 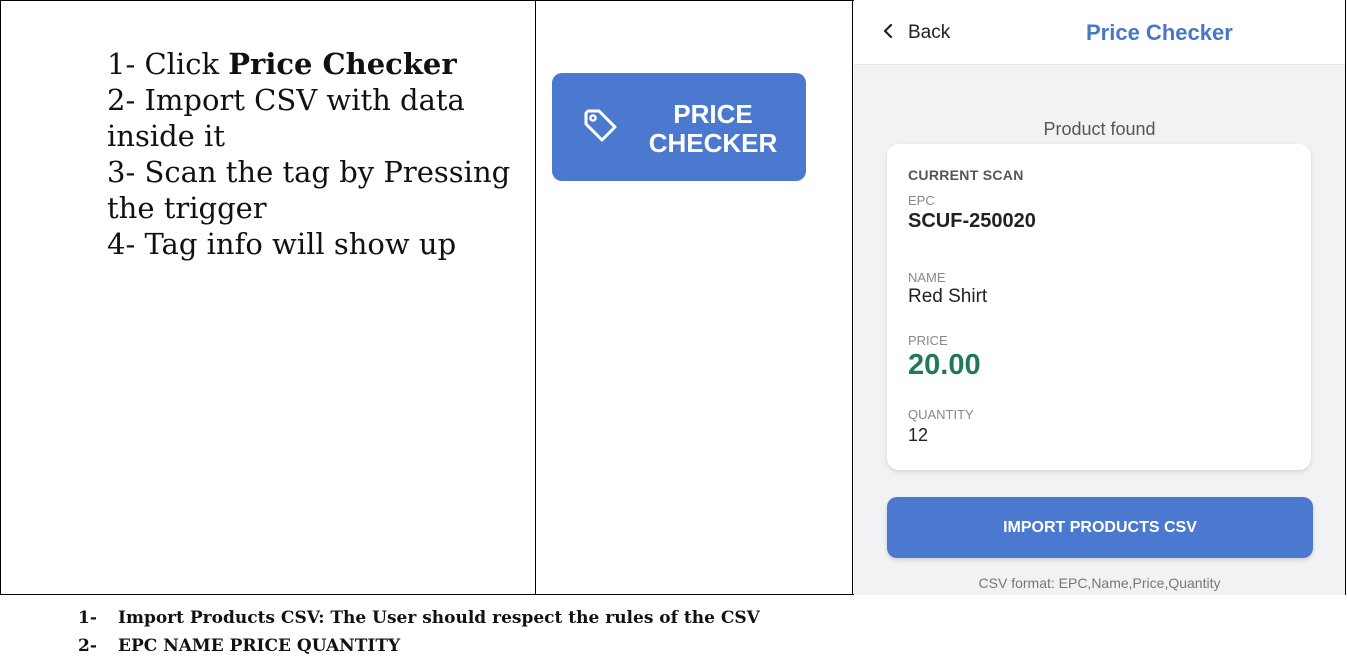 What do you see at coordinates (427, 0) in the screenshot?
I see `table-border-top` at bounding box center [427, 0].